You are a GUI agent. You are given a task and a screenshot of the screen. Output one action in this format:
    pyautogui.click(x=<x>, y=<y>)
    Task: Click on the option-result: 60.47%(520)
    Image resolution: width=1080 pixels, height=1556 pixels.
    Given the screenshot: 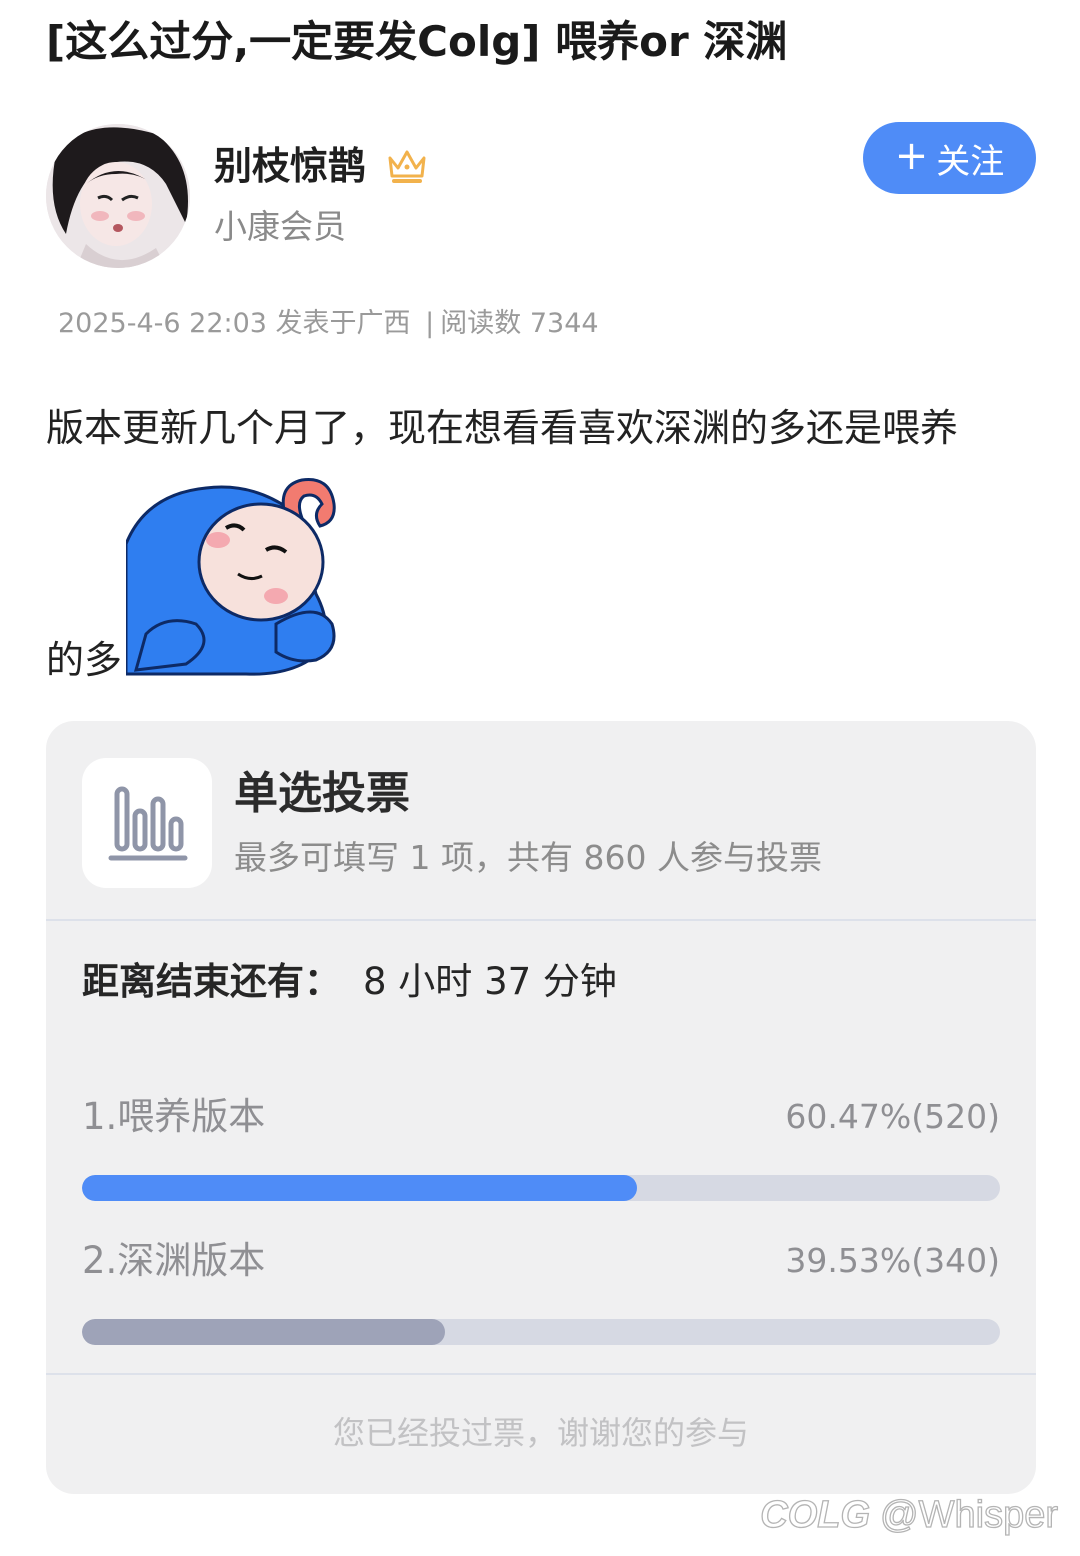 What is the action you would take?
    pyautogui.click(x=892, y=1116)
    